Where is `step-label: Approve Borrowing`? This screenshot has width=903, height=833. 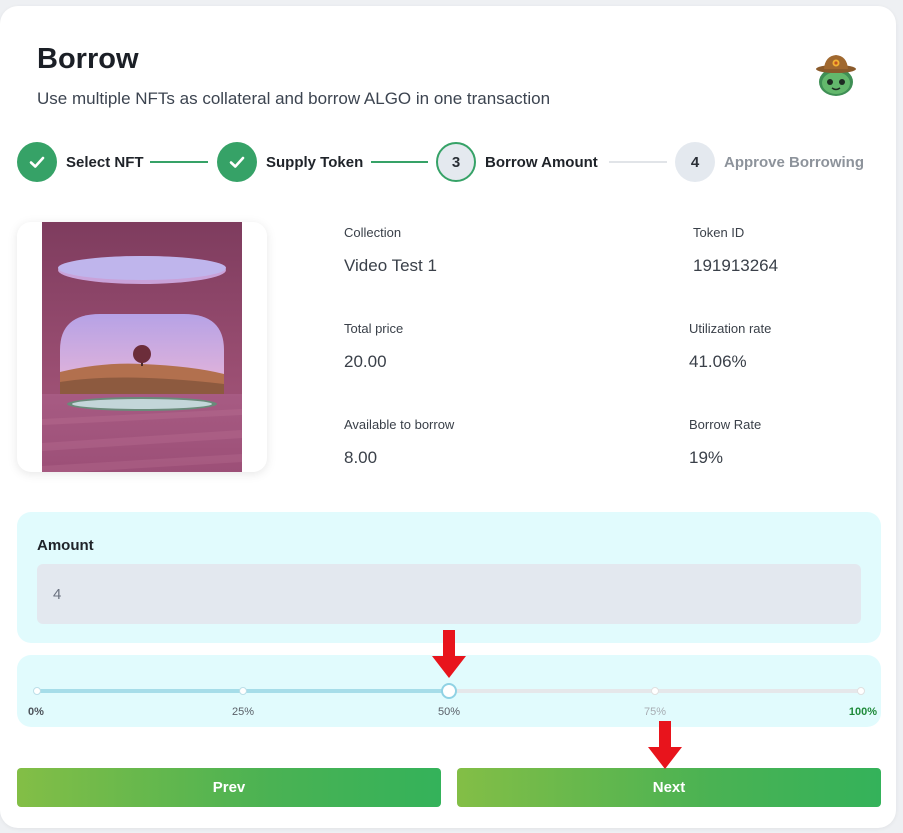
step-label: Approve Borrowing is located at coordinates (794, 162).